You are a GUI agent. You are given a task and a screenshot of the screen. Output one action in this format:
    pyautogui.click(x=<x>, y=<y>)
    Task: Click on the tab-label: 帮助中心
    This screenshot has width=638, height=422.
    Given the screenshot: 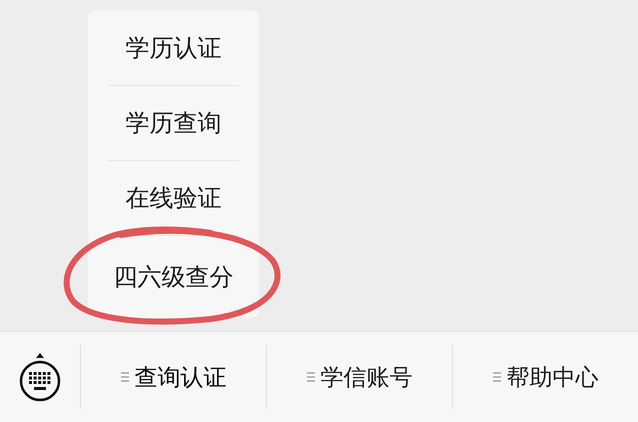 What is the action you would take?
    pyautogui.click(x=552, y=378)
    